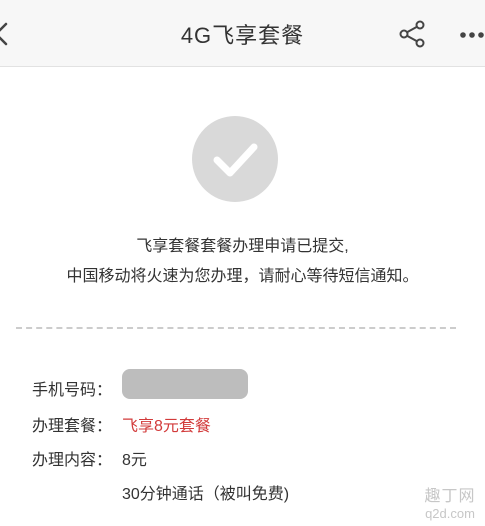 The height and width of the screenshot is (526, 485). What do you see at coordinates (72, 460) in the screenshot?
I see `content-label: 办理内容：` at bounding box center [72, 460].